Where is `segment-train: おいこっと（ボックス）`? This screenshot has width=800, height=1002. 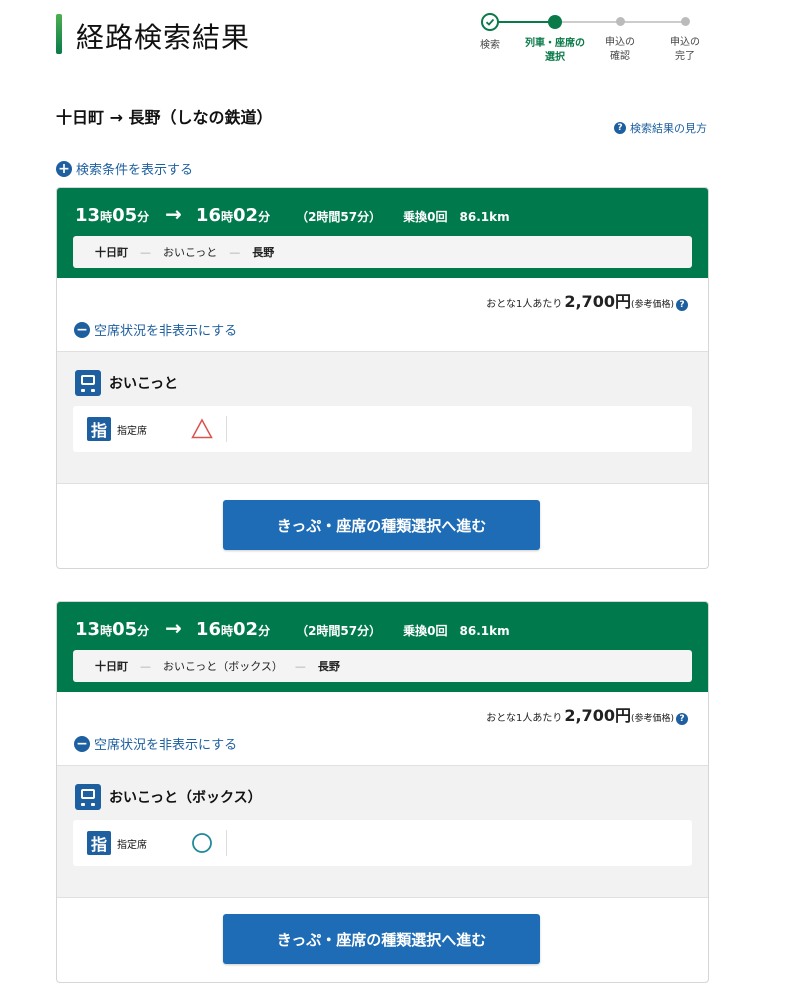 segment-train: おいこっと（ボックス） is located at coordinates (223, 666).